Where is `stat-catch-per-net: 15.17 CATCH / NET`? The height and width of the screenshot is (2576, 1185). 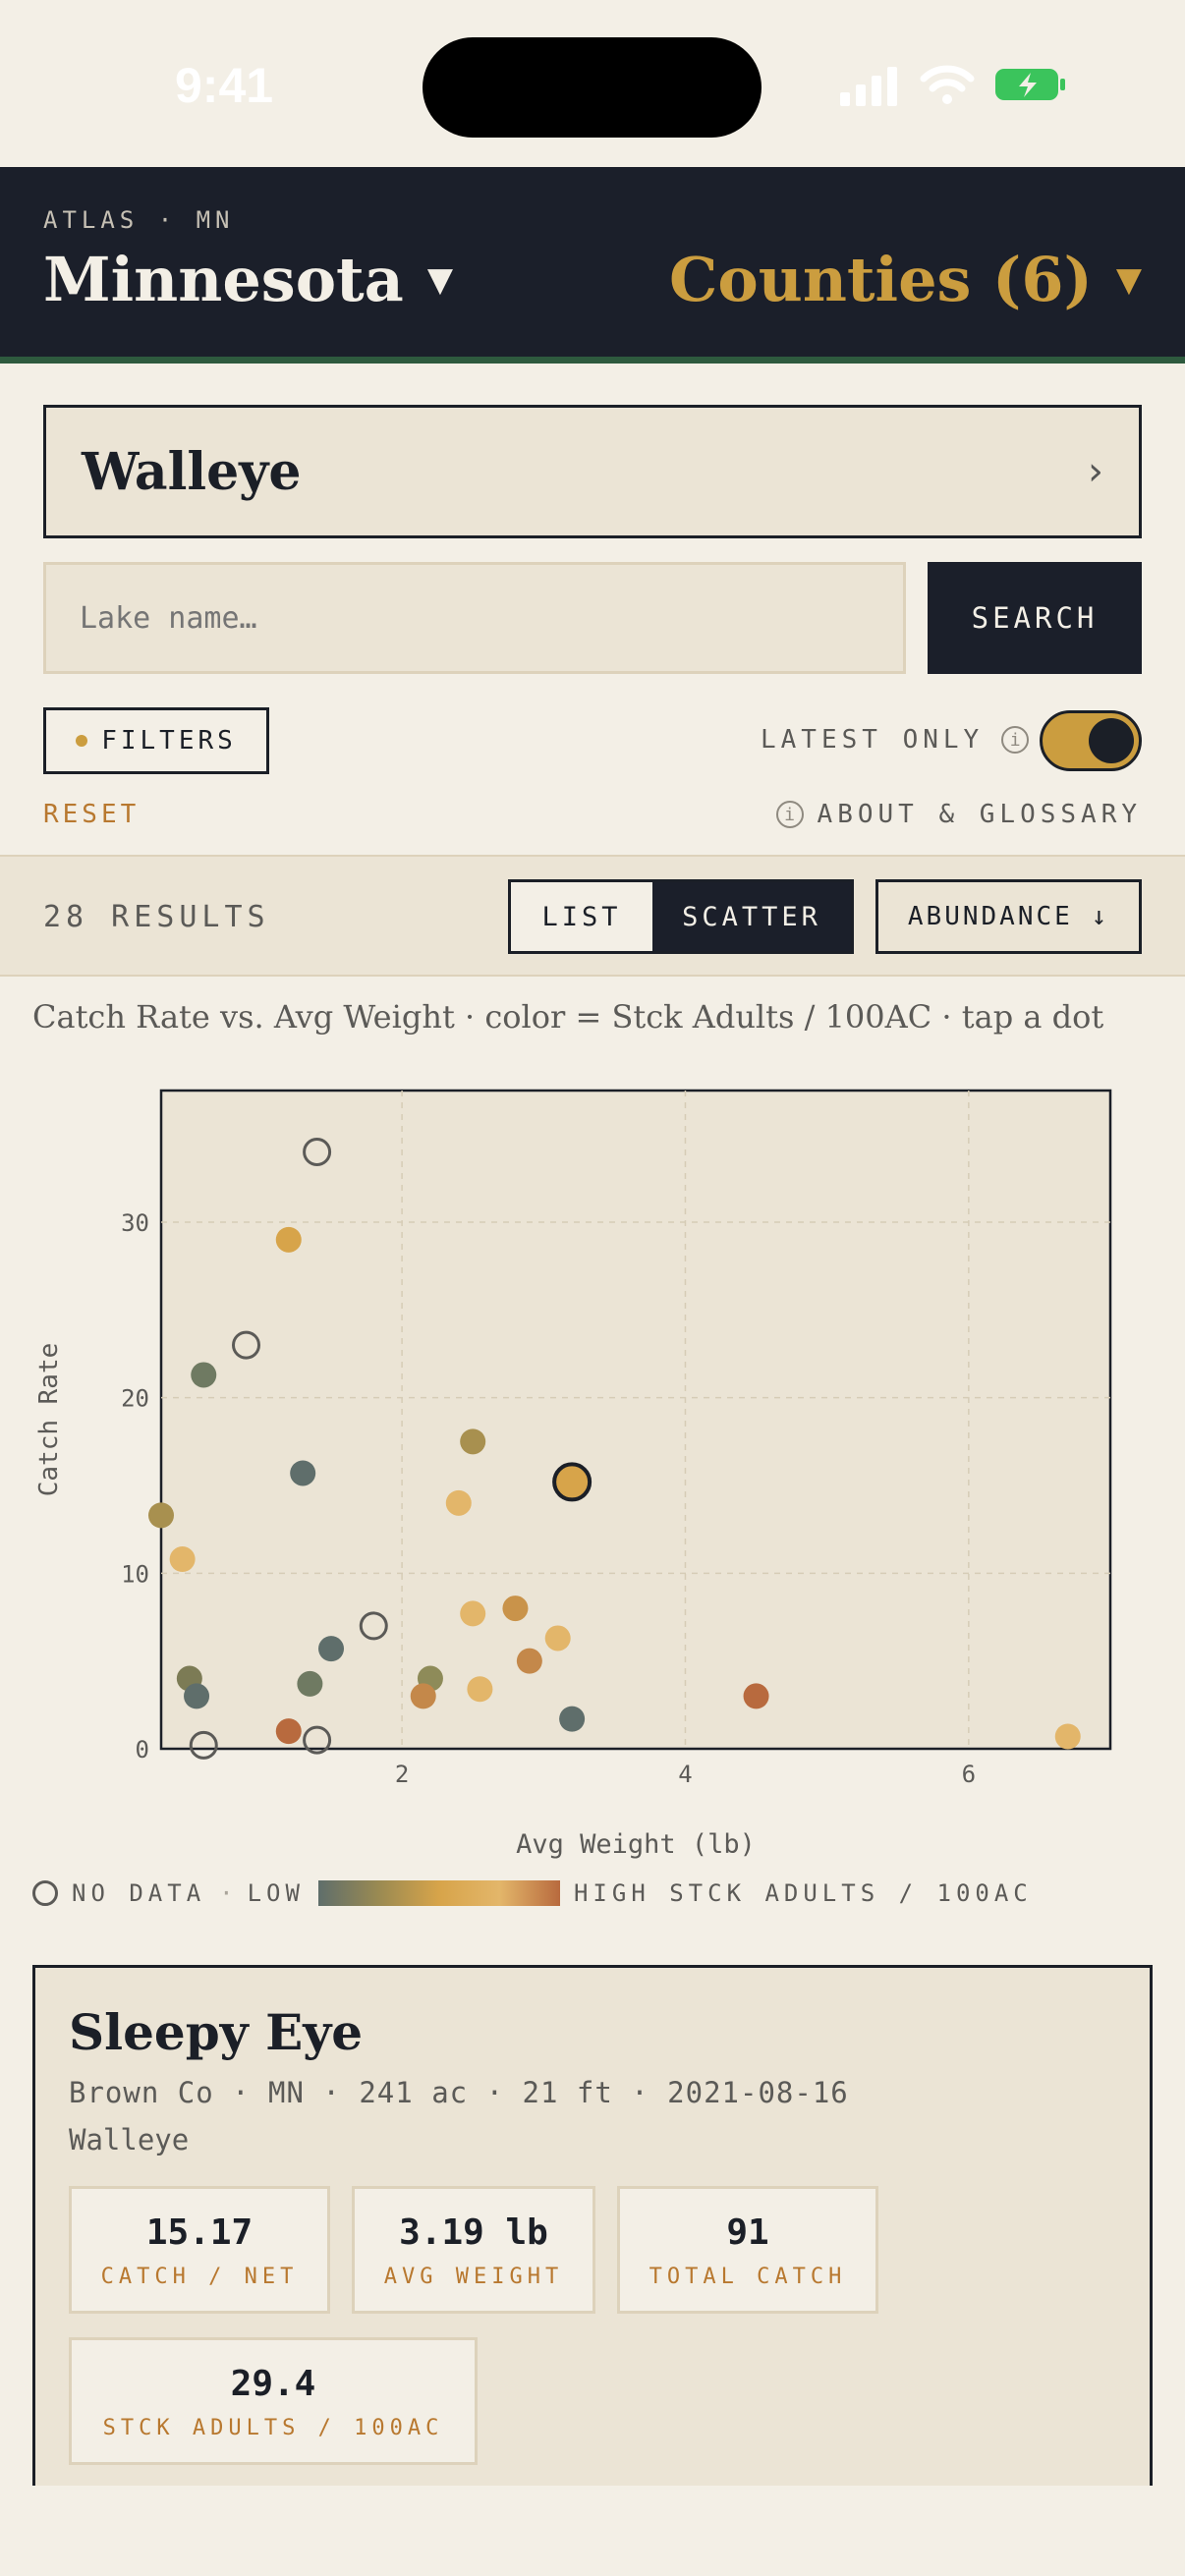
stat-catch-per-net: 15.17 CATCH / NET is located at coordinates (200, 2250).